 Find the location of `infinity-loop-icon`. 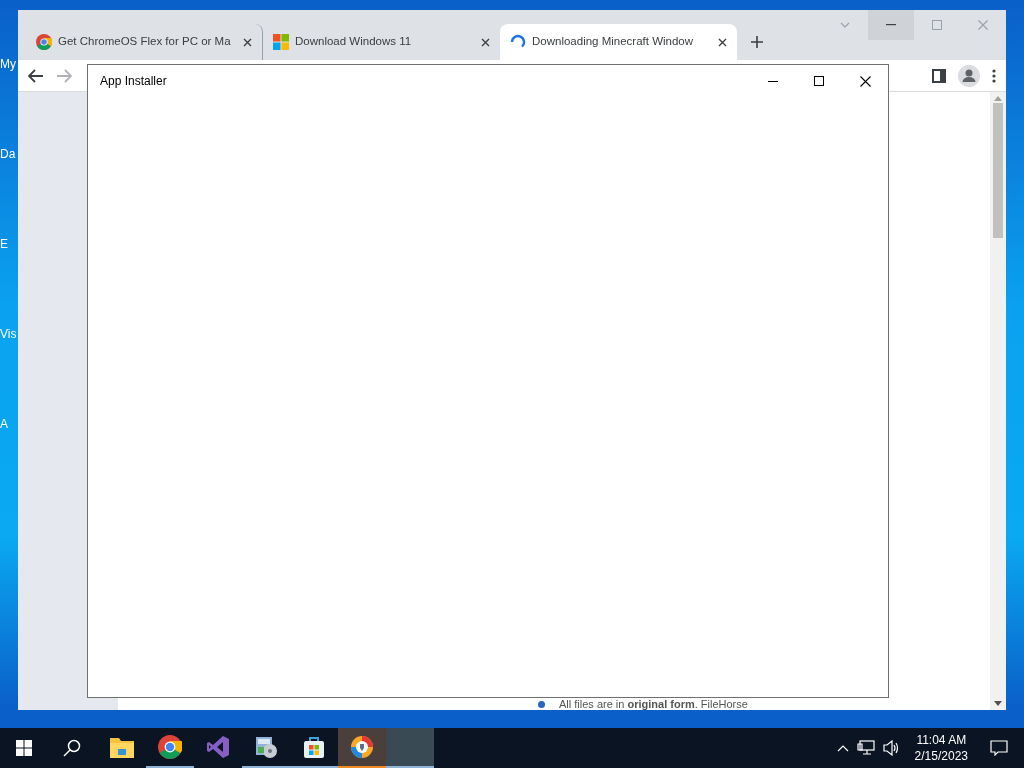

infinity-loop-icon is located at coordinates (218, 747).